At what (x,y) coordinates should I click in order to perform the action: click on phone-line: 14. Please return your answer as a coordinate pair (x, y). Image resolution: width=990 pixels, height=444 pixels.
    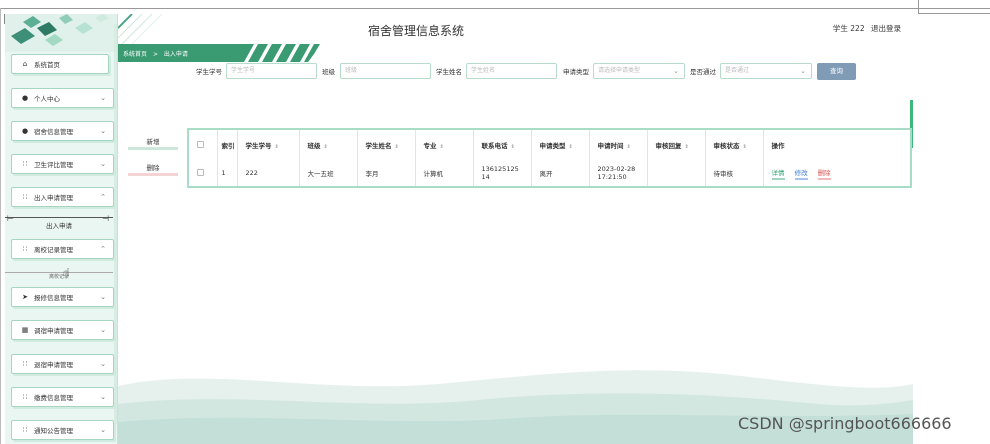
    Looking at the image, I should click on (485, 177).